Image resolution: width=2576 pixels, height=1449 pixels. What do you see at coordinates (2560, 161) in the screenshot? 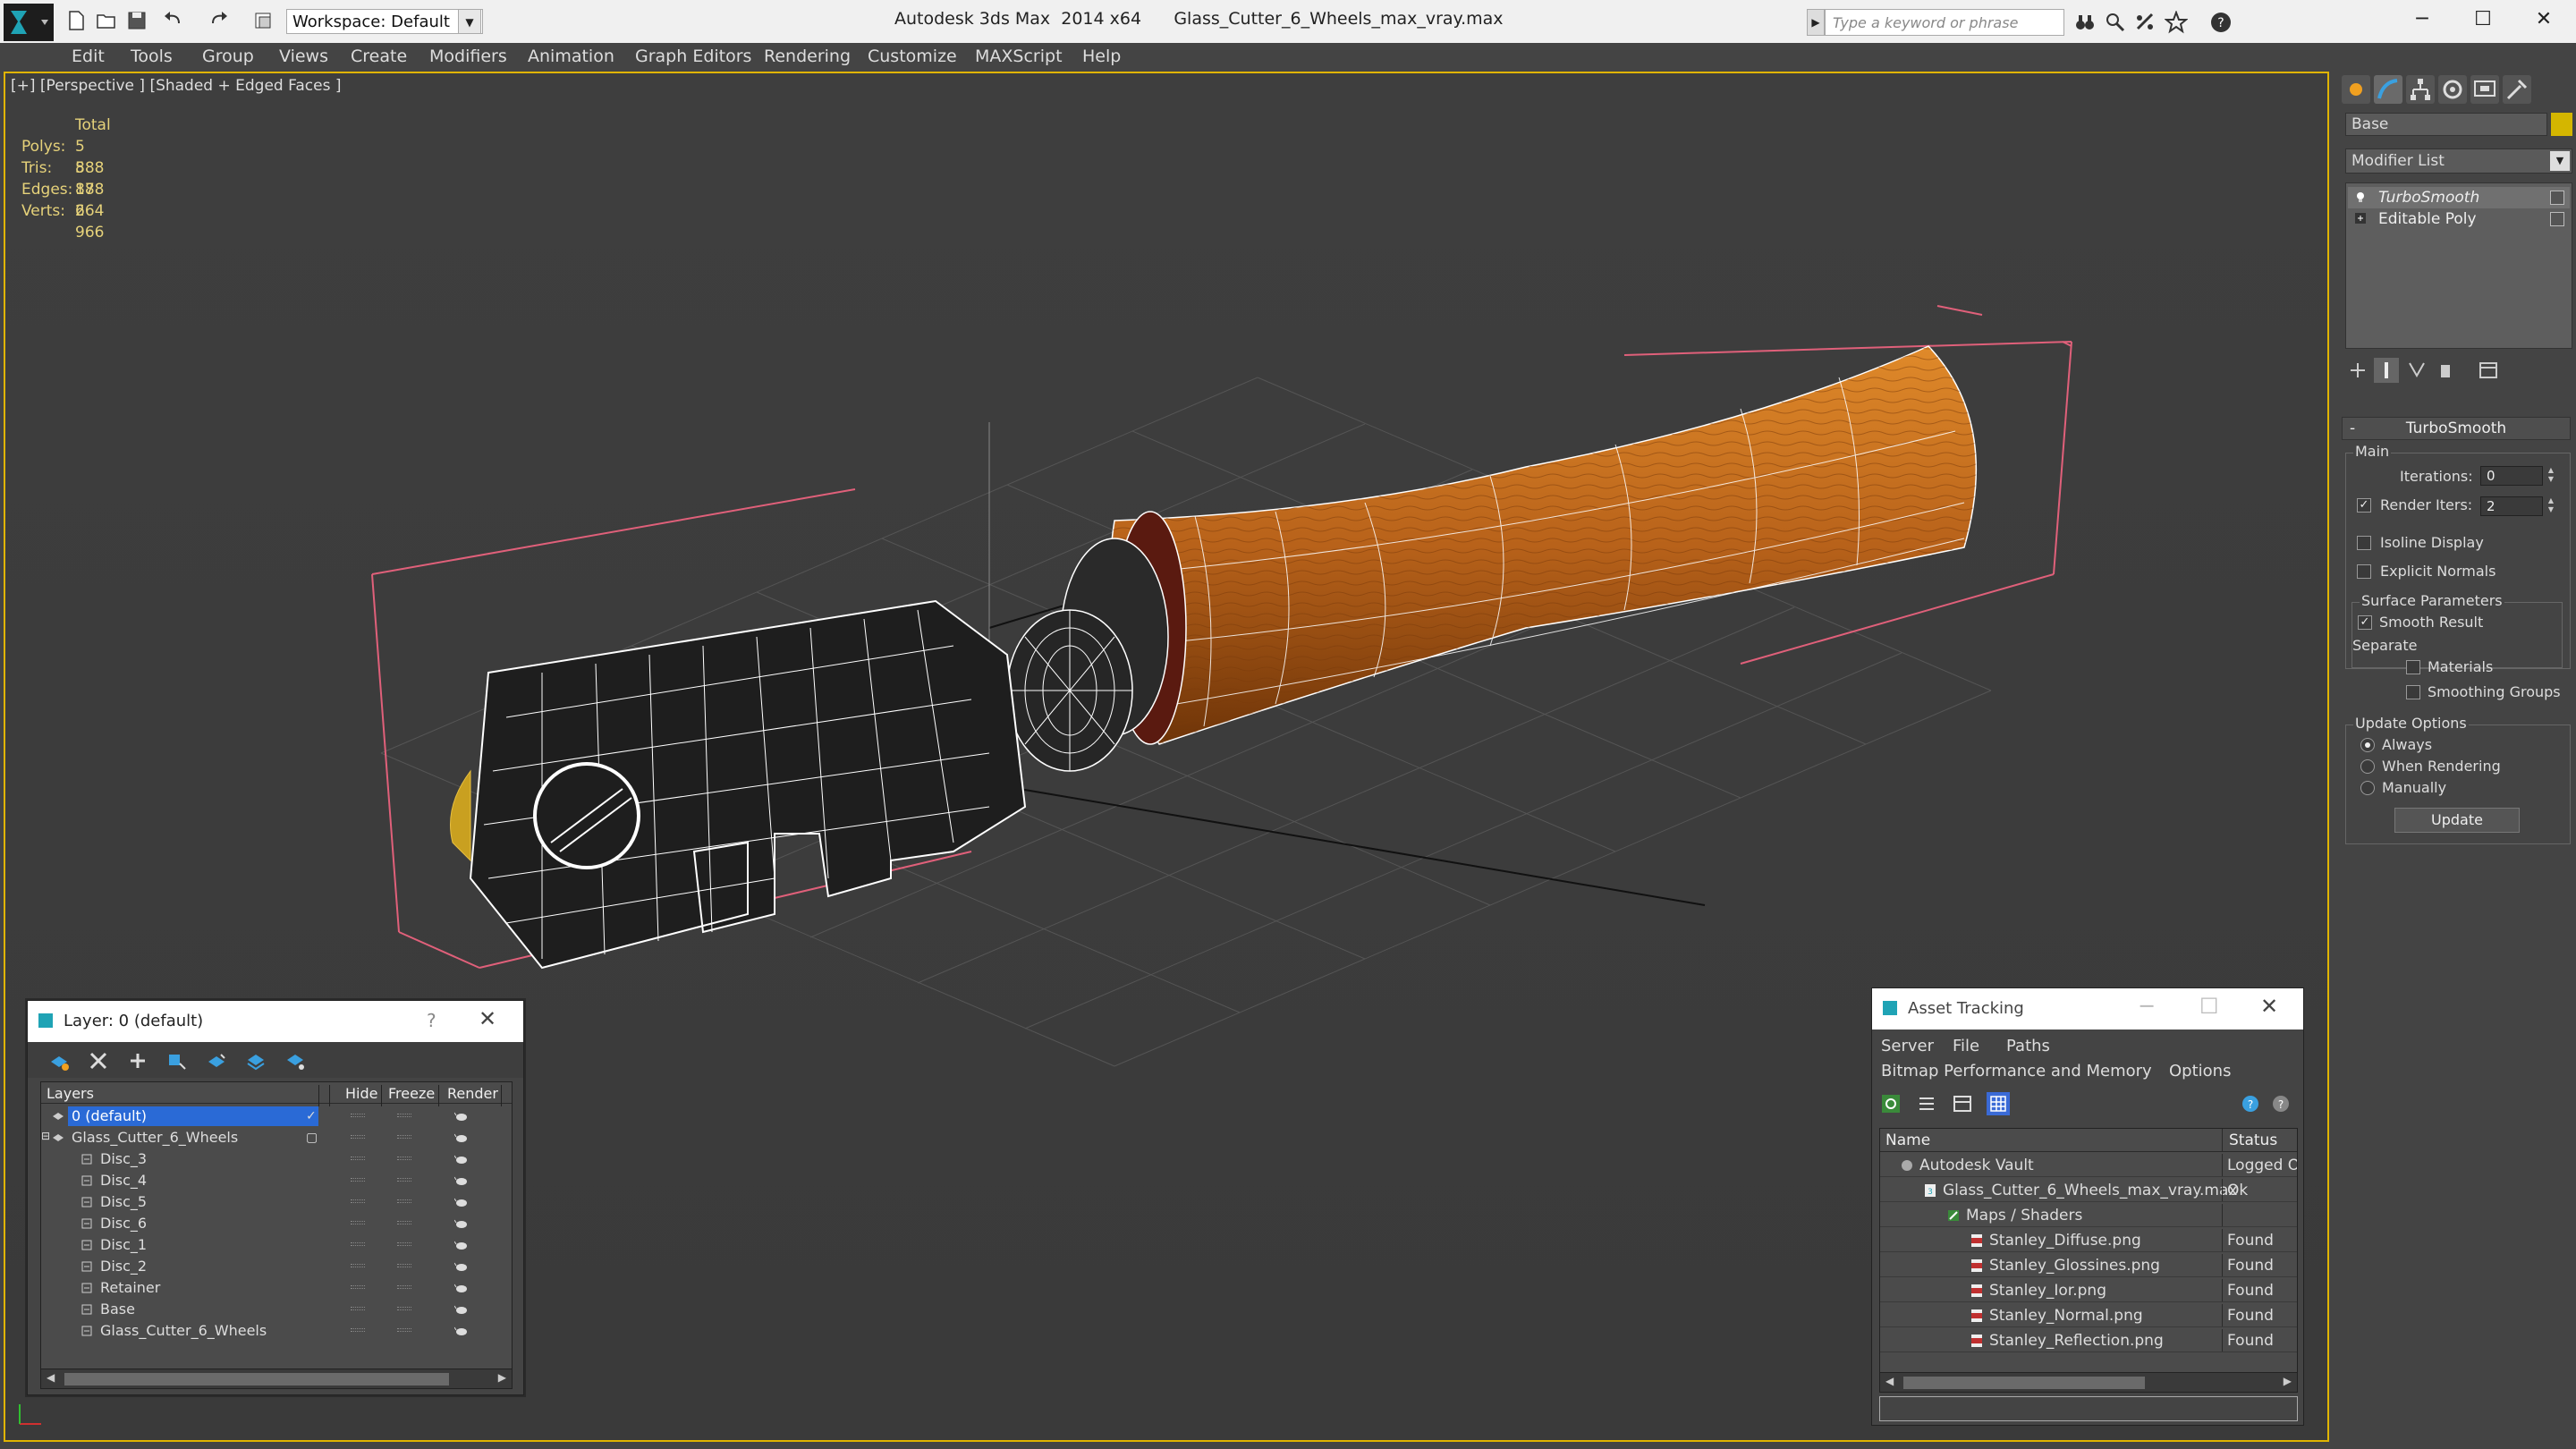
I see `chevron-down-icon: ▼` at bounding box center [2560, 161].